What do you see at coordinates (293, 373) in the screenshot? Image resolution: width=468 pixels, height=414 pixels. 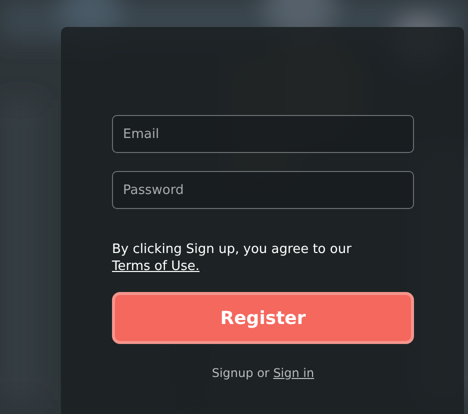 I see `signin-link: Sign in` at bounding box center [293, 373].